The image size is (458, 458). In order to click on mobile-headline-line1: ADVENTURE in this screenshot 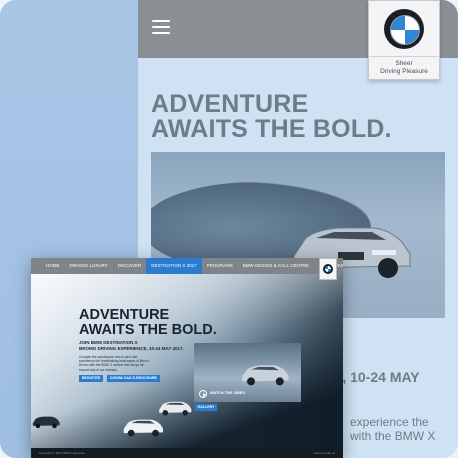, I will do `click(230, 104)`.